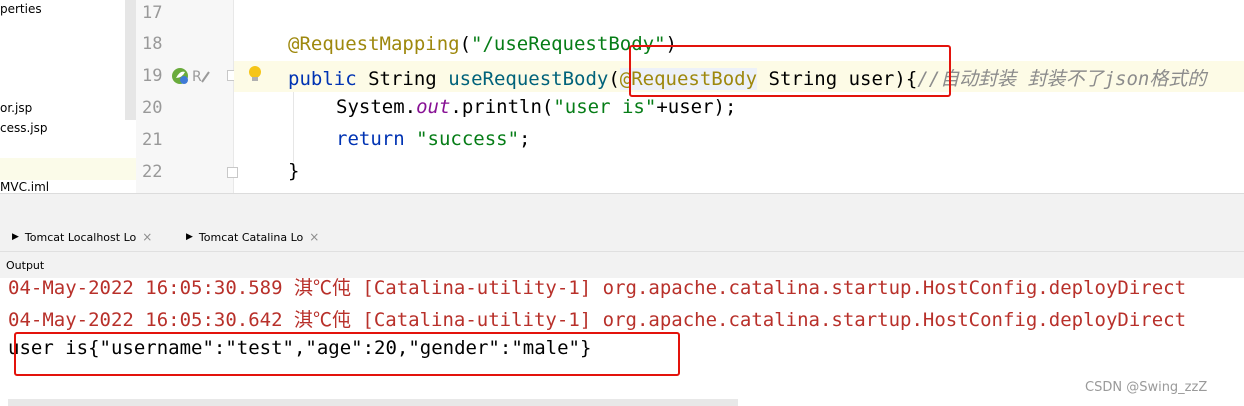 The height and width of the screenshot is (406, 1244). Describe the element at coordinates (1062, 79) in the screenshot. I see `code-comment: //自动封装 封装不了json格式的` at that location.